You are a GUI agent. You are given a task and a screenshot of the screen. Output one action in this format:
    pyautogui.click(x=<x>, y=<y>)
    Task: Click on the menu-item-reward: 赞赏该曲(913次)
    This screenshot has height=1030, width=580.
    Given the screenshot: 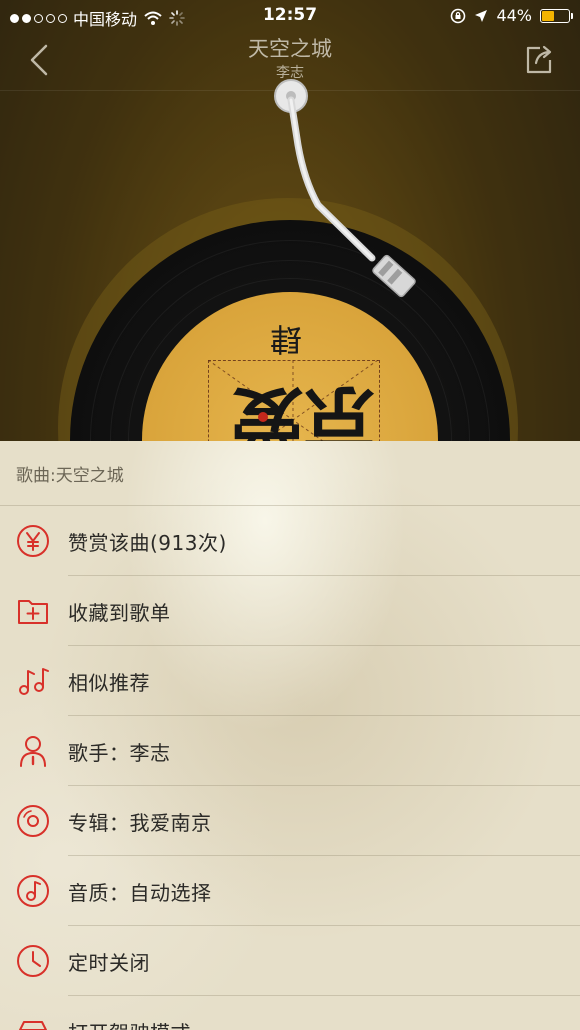 What is the action you would take?
    pyautogui.click(x=290, y=541)
    